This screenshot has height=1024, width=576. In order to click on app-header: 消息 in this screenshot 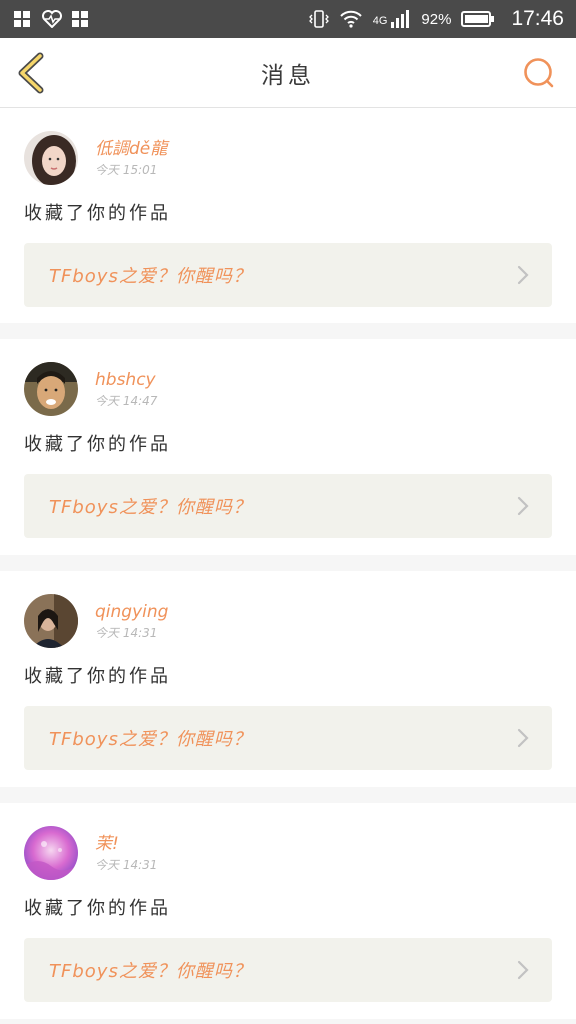, I will do `click(288, 73)`.